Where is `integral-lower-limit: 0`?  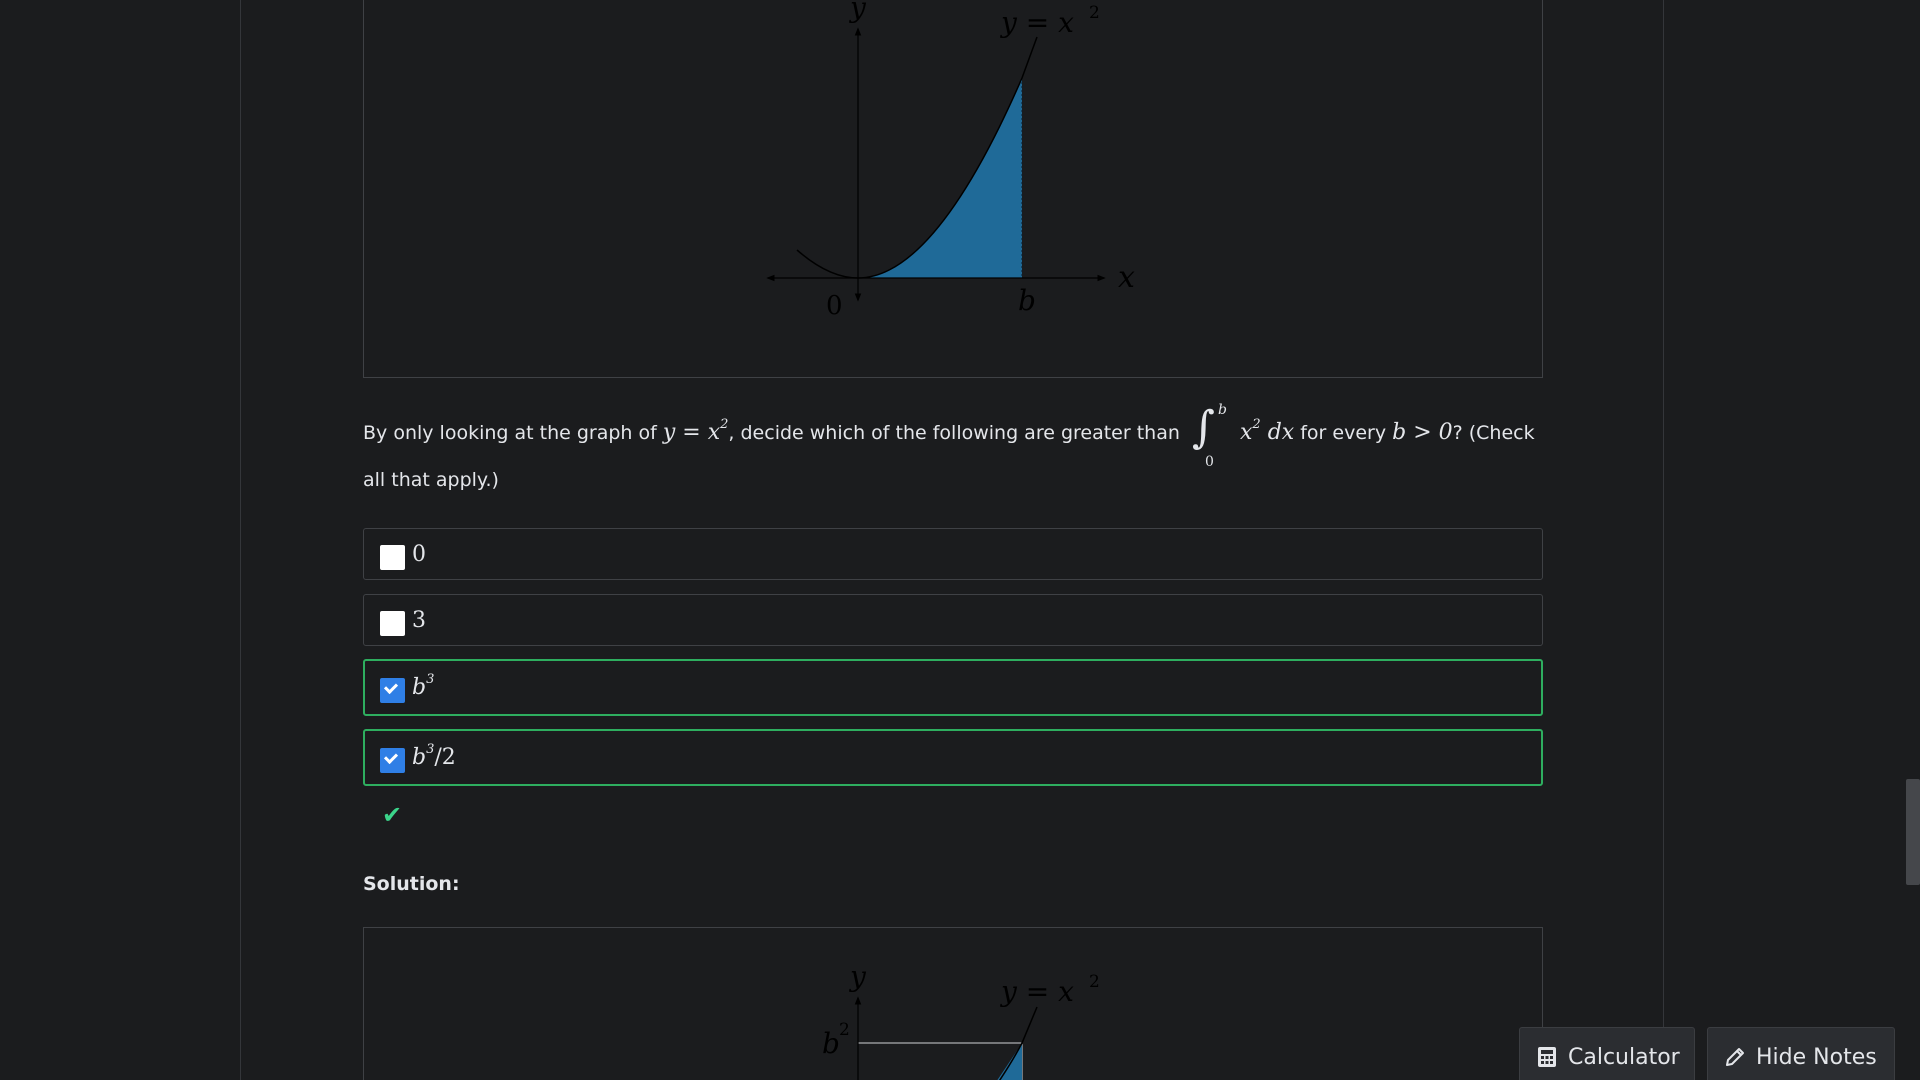
integral-lower-limit: 0 is located at coordinates (1209, 461).